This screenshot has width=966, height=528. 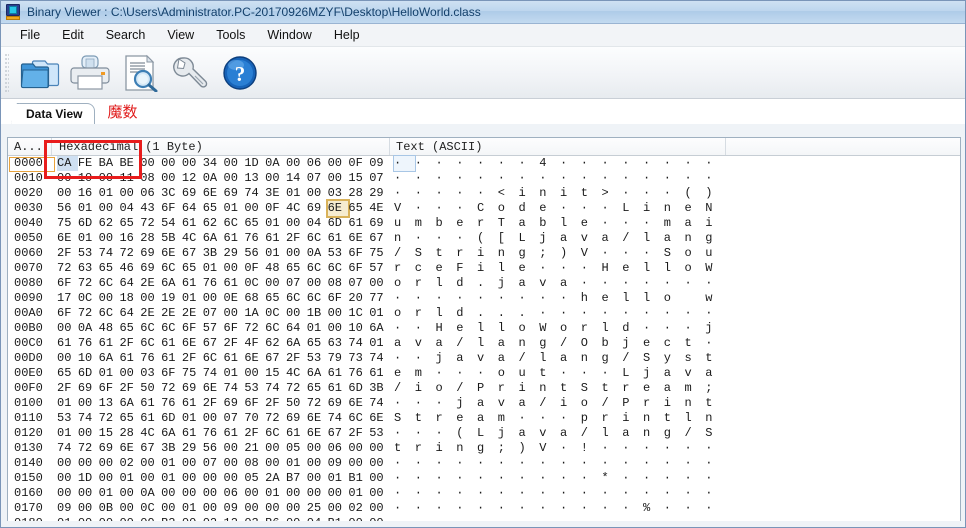 I want to click on hex-byte: 07, so click(x=213, y=463).